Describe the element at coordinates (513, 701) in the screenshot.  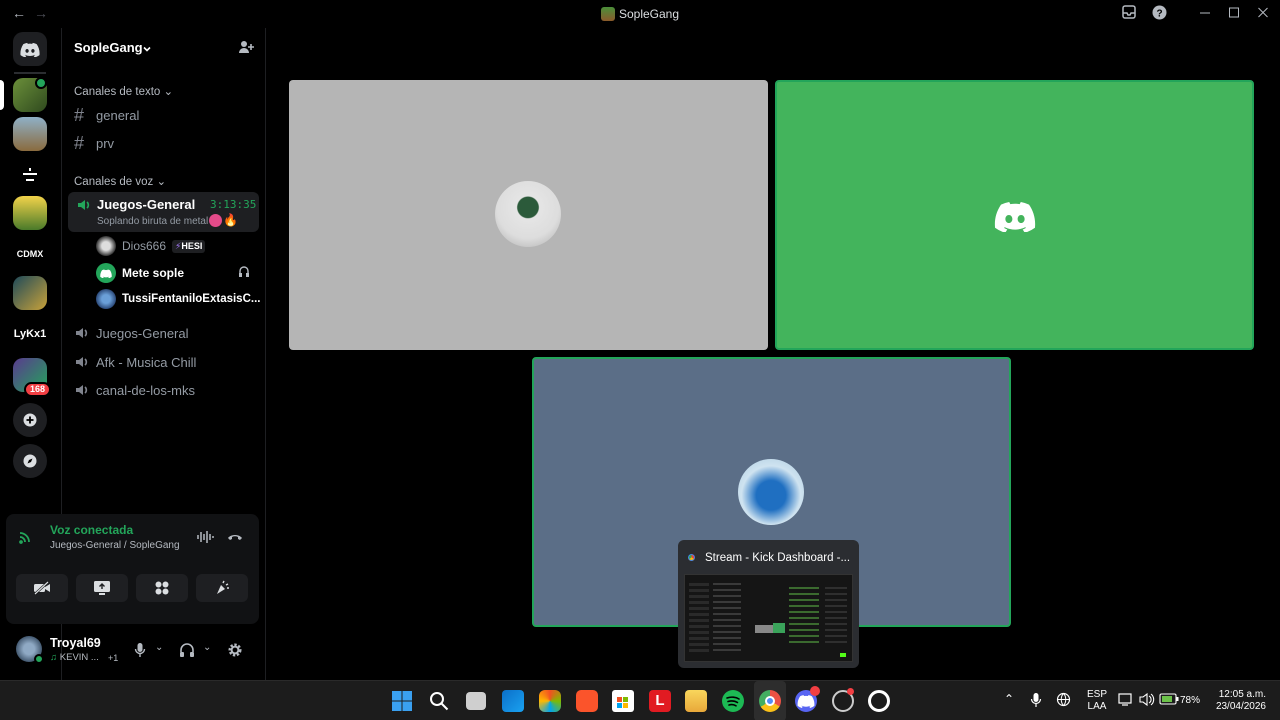
I see `outlook-icon` at that location.